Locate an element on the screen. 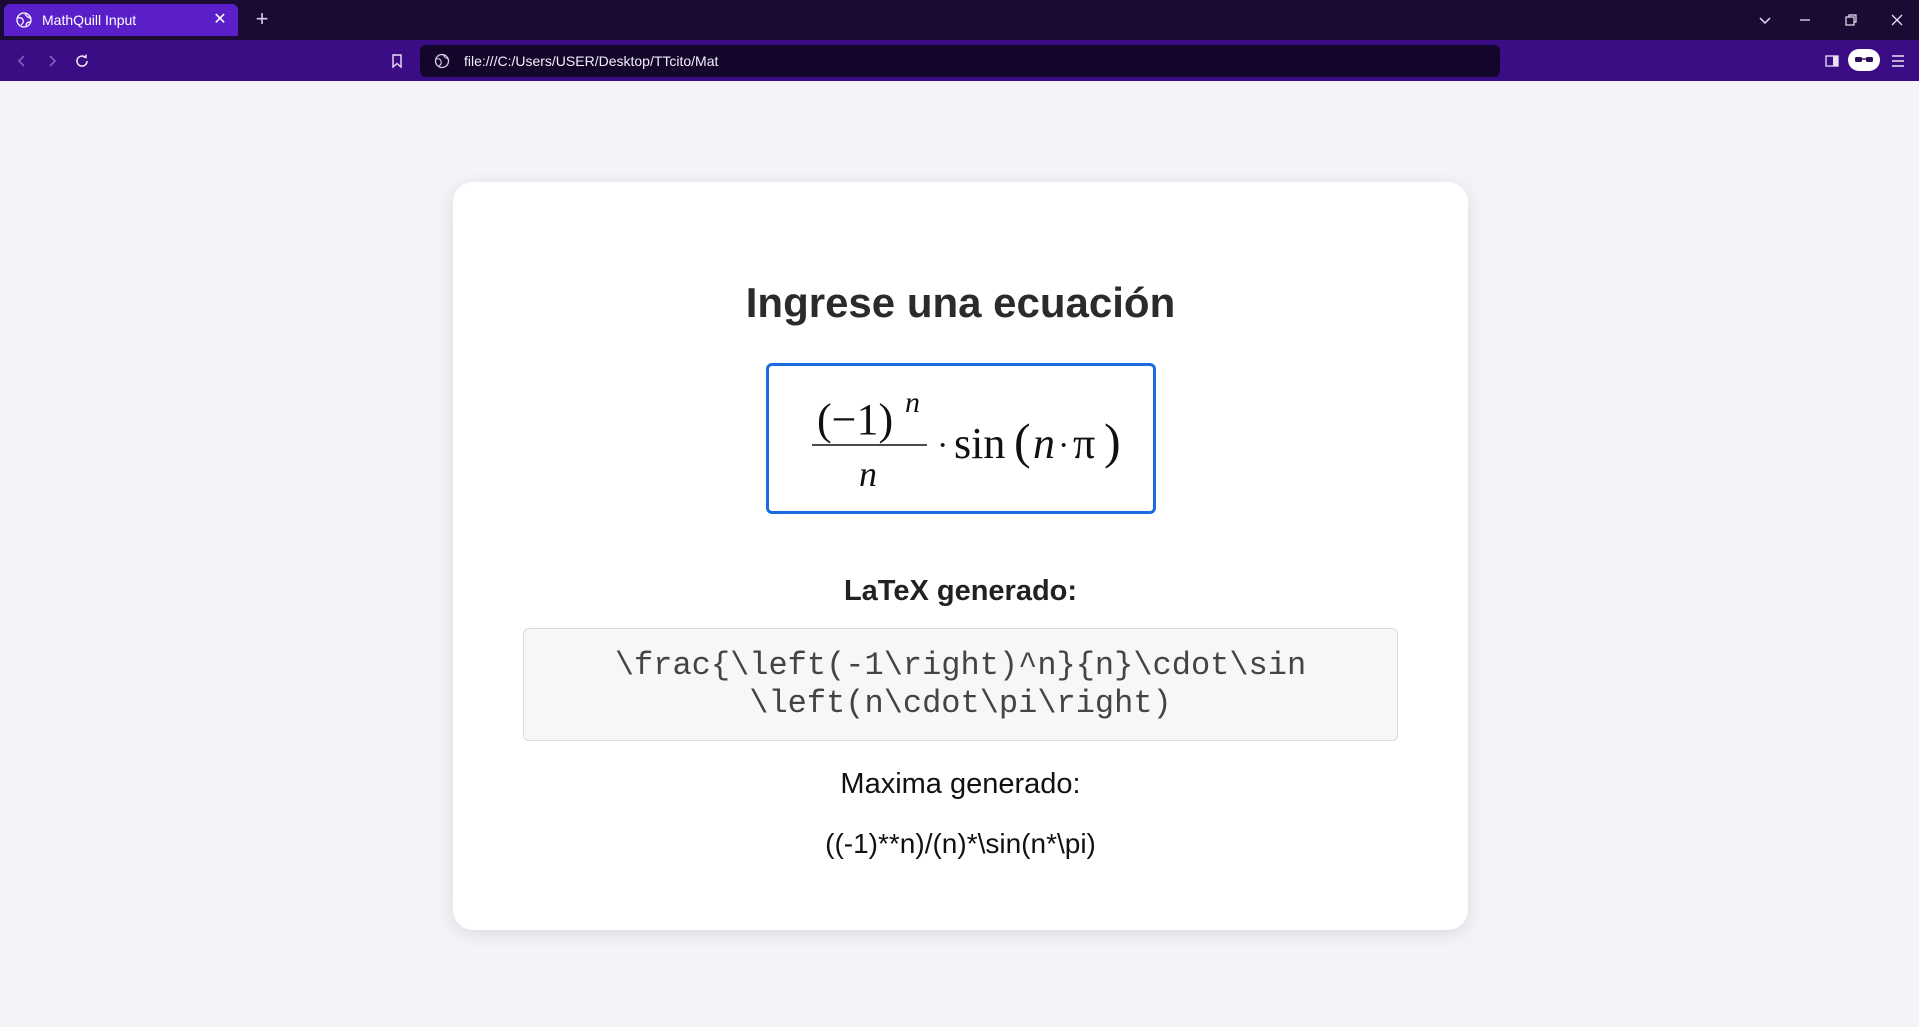 This screenshot has height=1027, width=1919. close-icon: ✕ is located at coordinates (220, 20).